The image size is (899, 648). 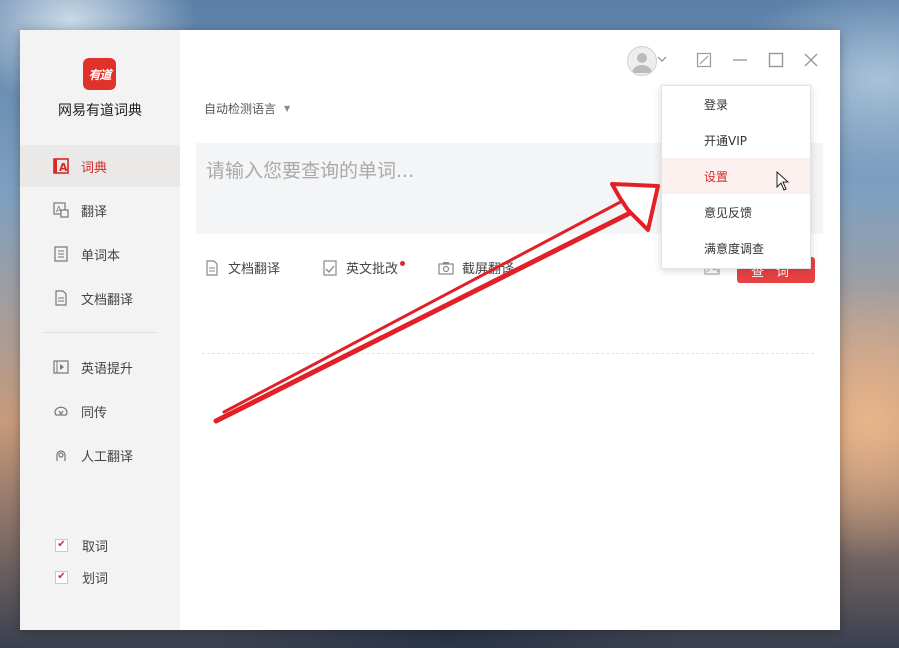 I want to click on watermark-url: jingyan.baidu.com, so click(x=750, y=613).